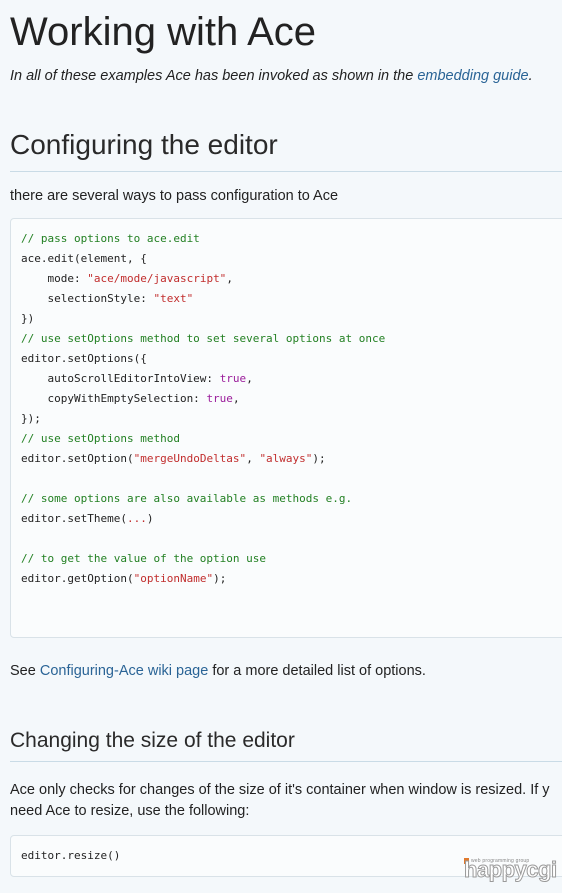 Image resolution: width=562 pixels, height=893 pixels. What do you see at coordinates (124, 671) in the screenshot?
I see `configuring-ace-wiki-link: Configuring-Ace wiki page` at bounding box center [124, 671].